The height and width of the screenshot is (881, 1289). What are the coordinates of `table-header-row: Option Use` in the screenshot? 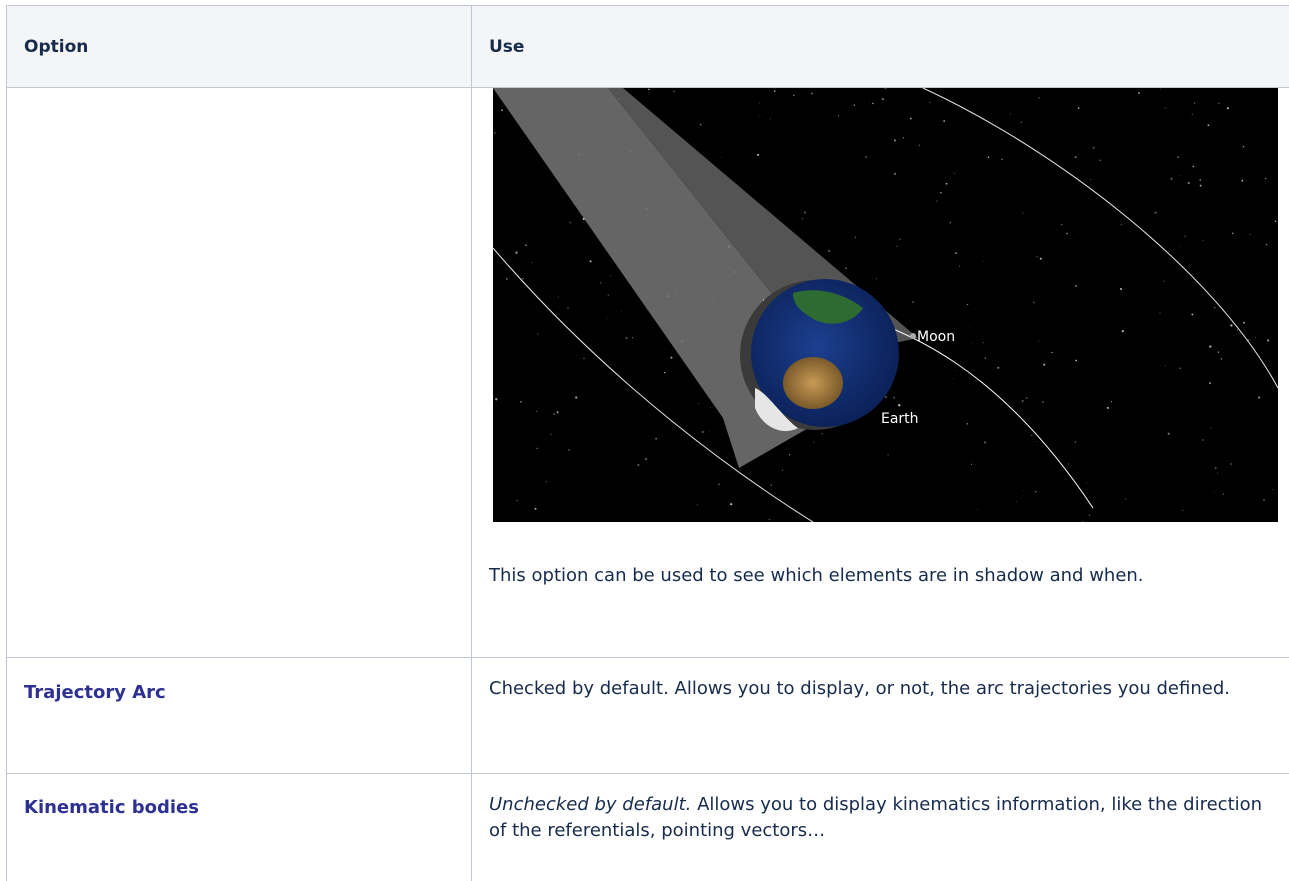 It's located at (647, 46).